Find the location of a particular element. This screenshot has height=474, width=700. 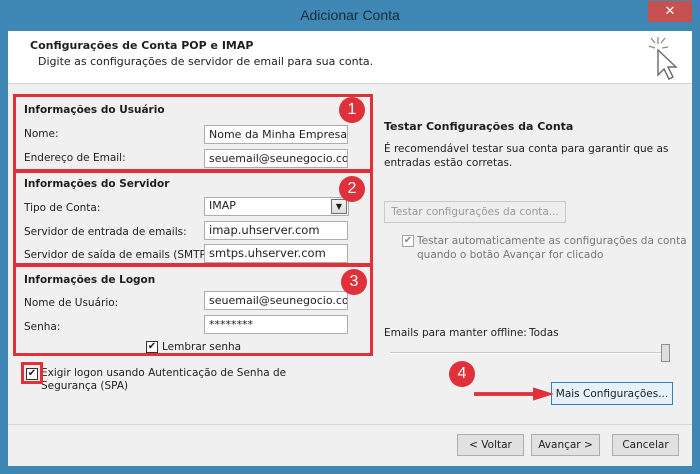

offline-label: Emails para manter offline: is located at coordinates (455, 333).